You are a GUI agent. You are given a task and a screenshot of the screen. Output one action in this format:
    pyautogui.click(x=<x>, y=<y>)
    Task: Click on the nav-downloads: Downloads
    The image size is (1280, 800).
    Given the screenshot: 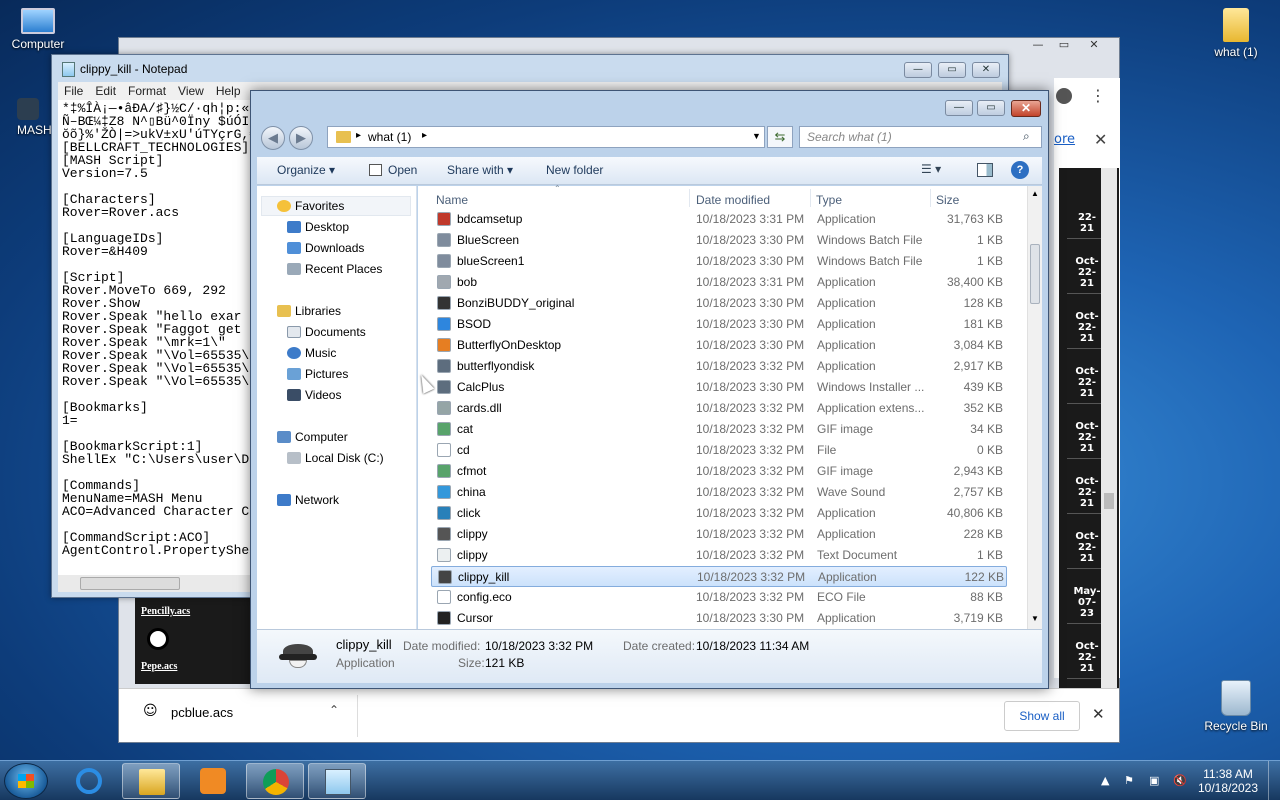 What is the action you would take?
    pyautogui.click(x=325, y=248)
    